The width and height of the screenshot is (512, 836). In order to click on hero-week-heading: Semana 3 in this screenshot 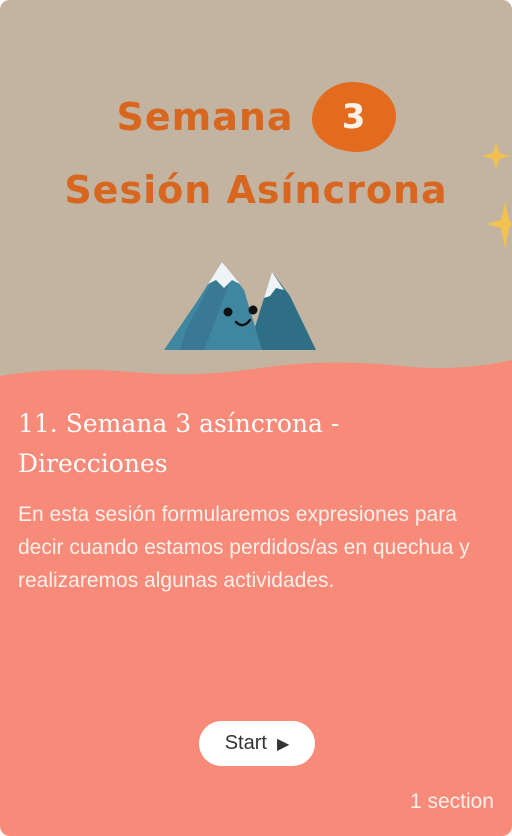, I will do `click(256, 117)`.